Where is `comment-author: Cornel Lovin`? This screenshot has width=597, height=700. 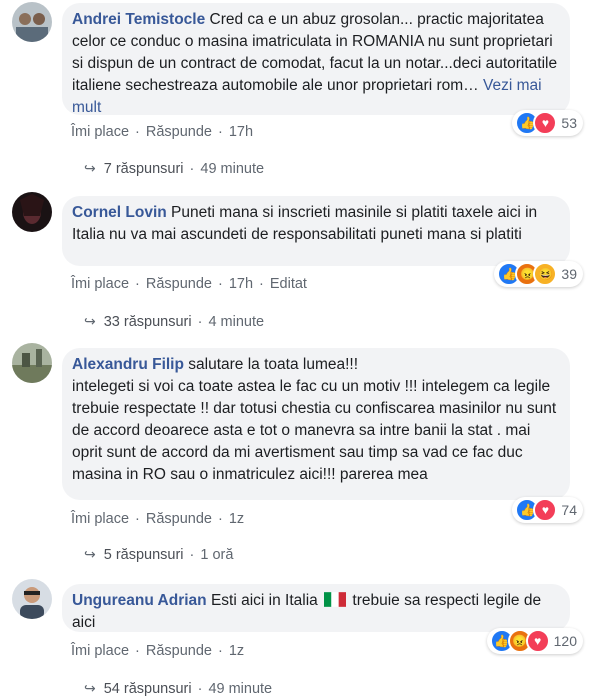
comment-author: Cornel Lovin is located at coordinates (119, 212).